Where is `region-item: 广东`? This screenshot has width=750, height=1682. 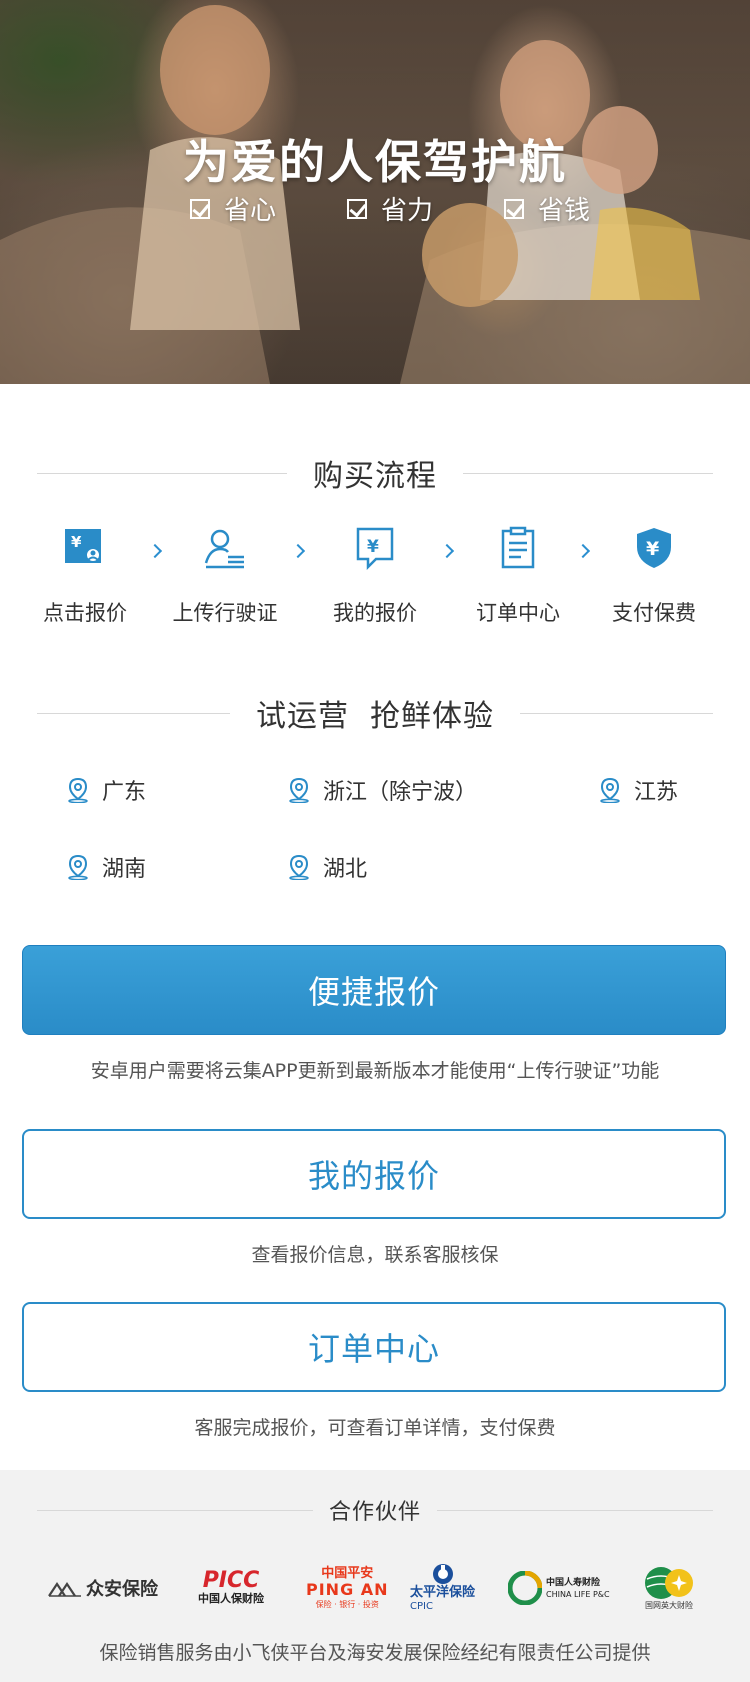
region-item: 广东 is located at coordinates (106, 790).